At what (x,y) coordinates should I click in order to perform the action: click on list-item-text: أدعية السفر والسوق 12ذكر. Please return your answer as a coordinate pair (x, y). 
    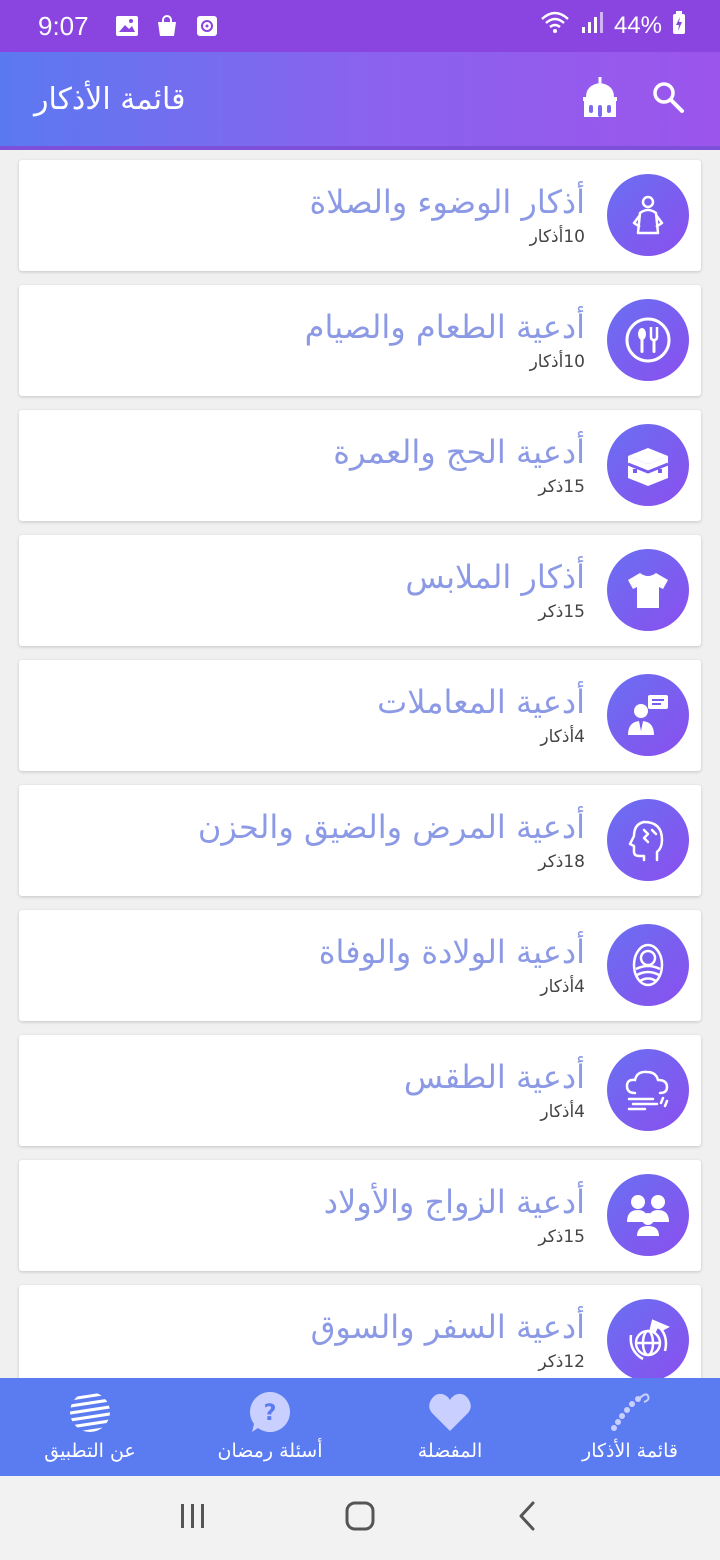
    Looking at the image, I should click on (448, 1339).